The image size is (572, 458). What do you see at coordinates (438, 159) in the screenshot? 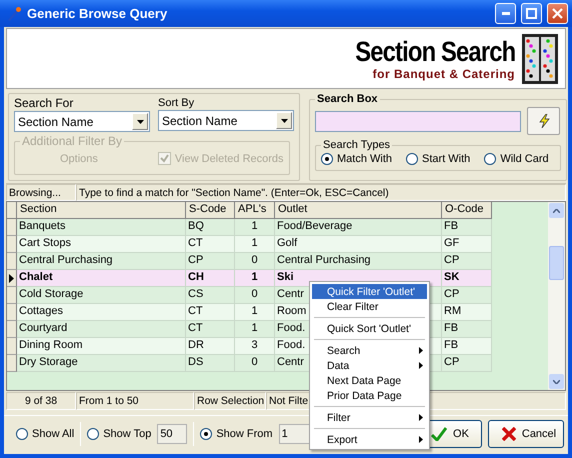
I see `search-type-radio: Start With` at bounding box center [438, 159].